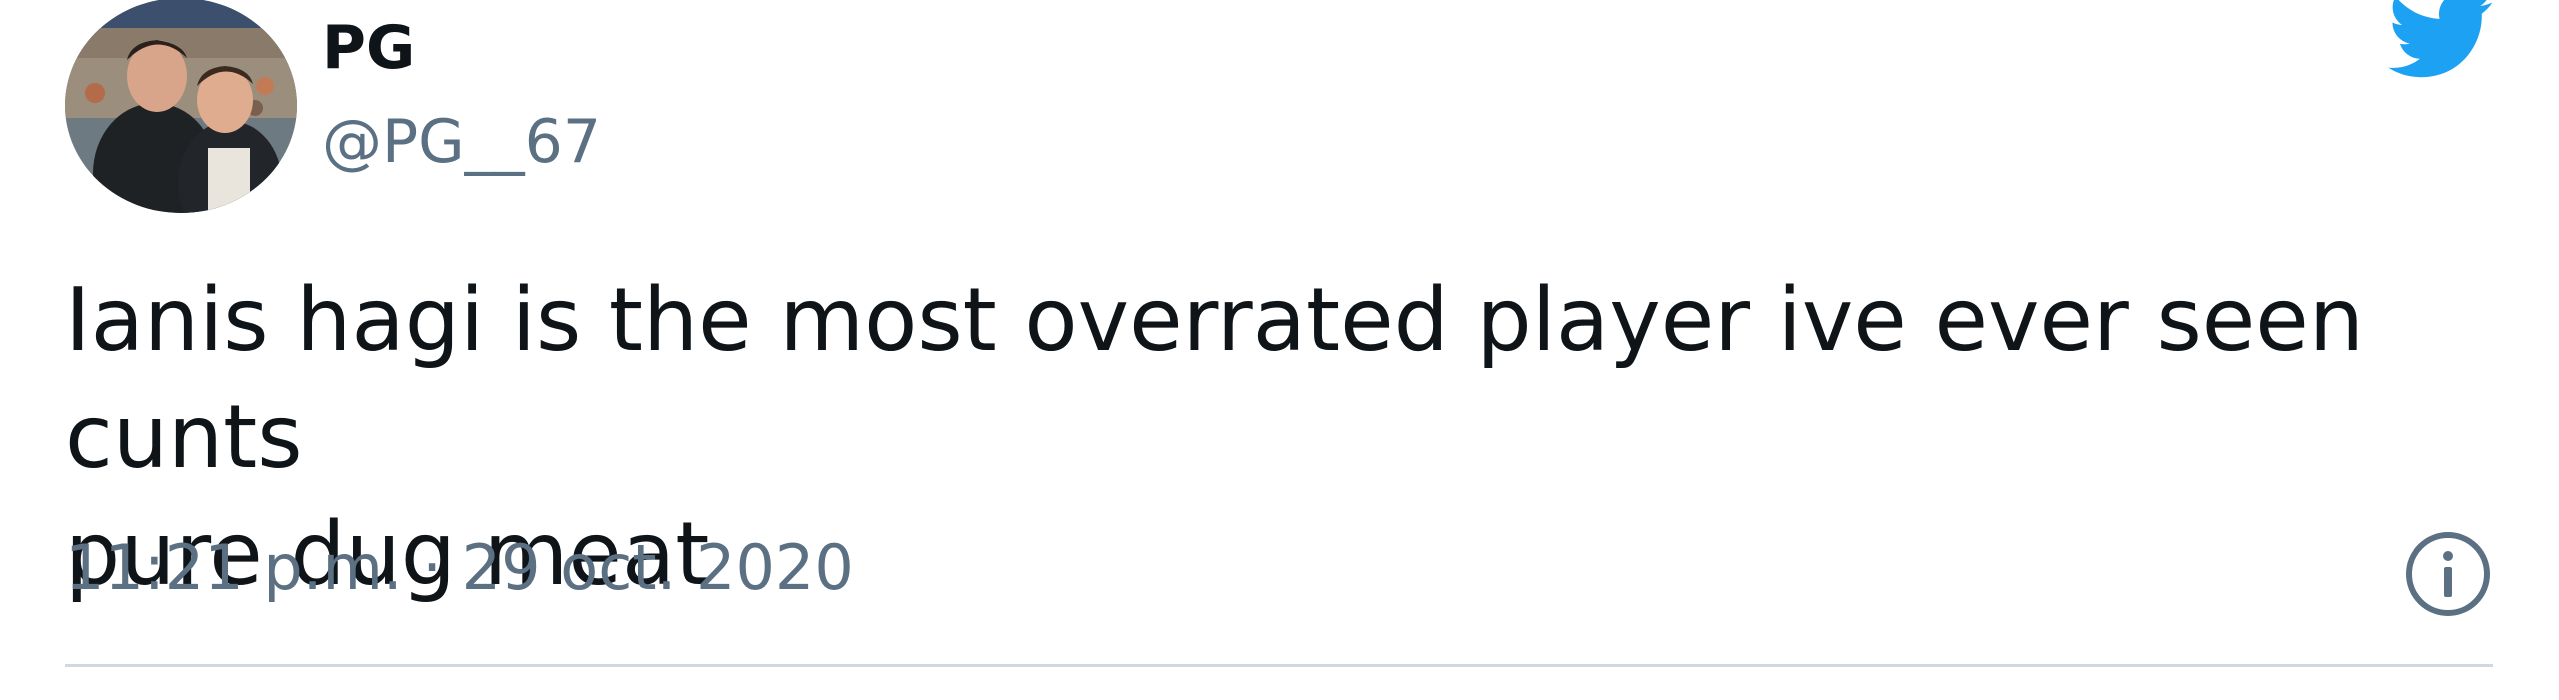 The image size is (2559, 700). Describe the element at coordinates (2439, 45) in the screenshot. I see `twitter-bird-icon` at that location.